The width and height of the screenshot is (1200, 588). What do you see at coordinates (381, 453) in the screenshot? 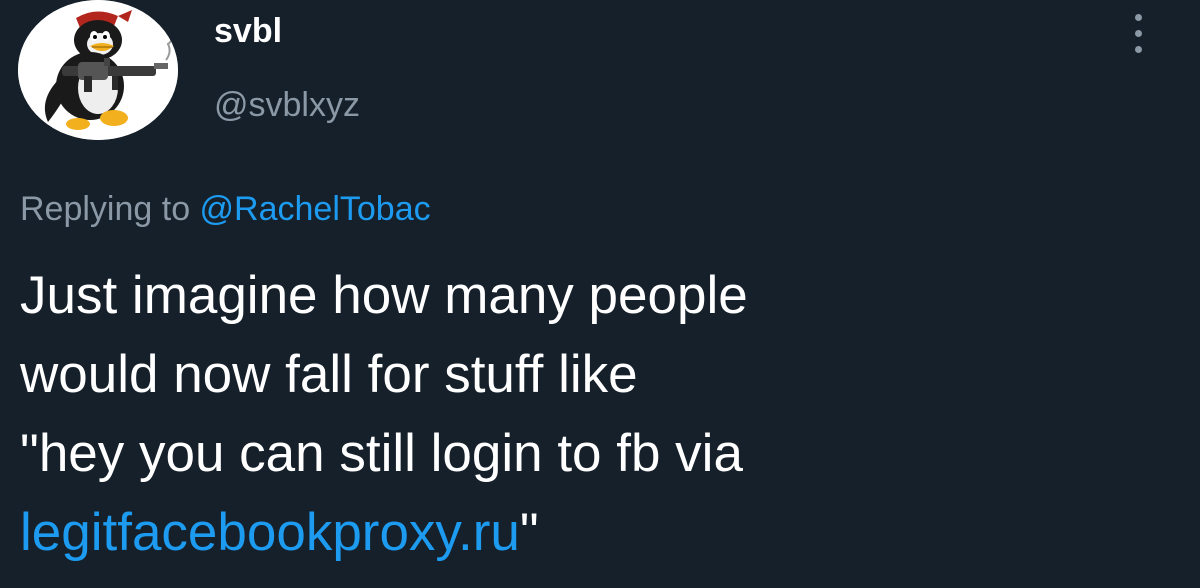
I see `tweet-text-line: "hey you can still login to fb via` at bounding box center [381, 453].